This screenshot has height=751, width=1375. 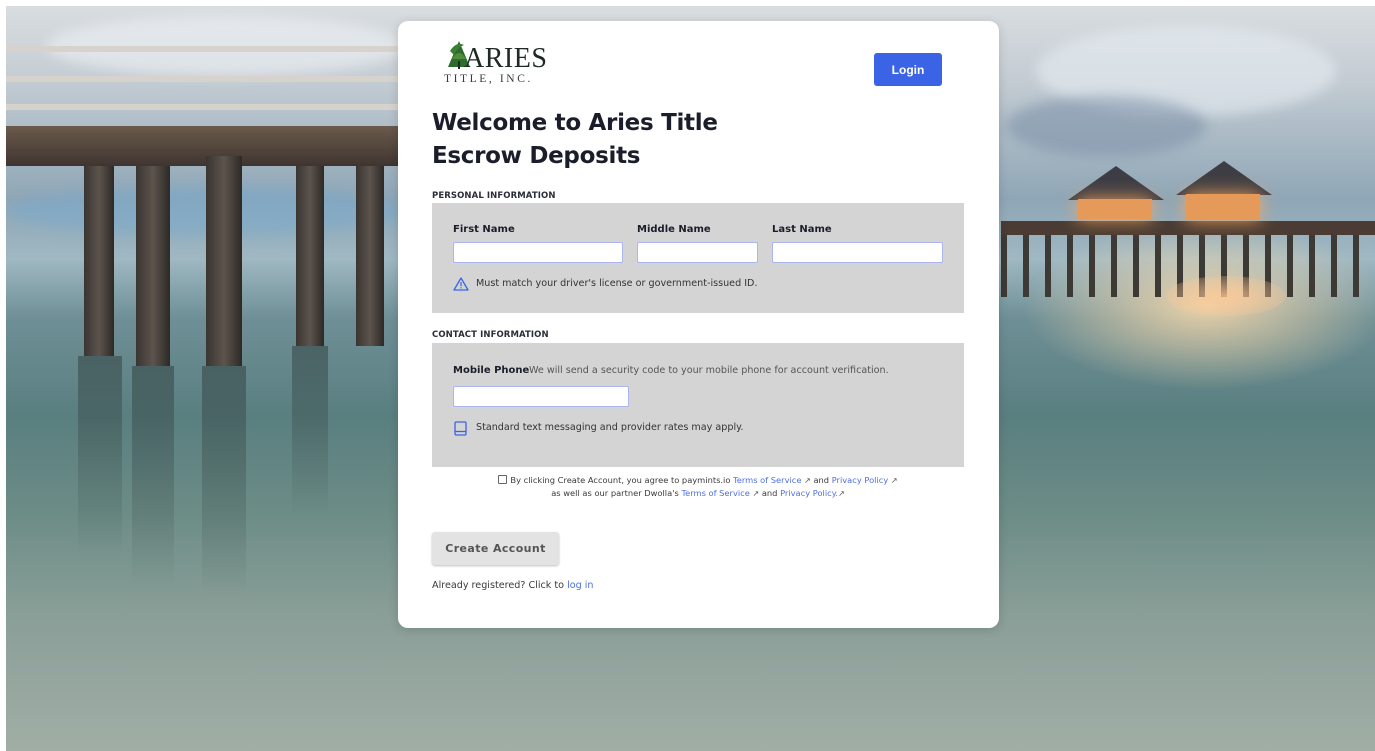 I want to click on middle-name-input, so click(x=697, y=252).